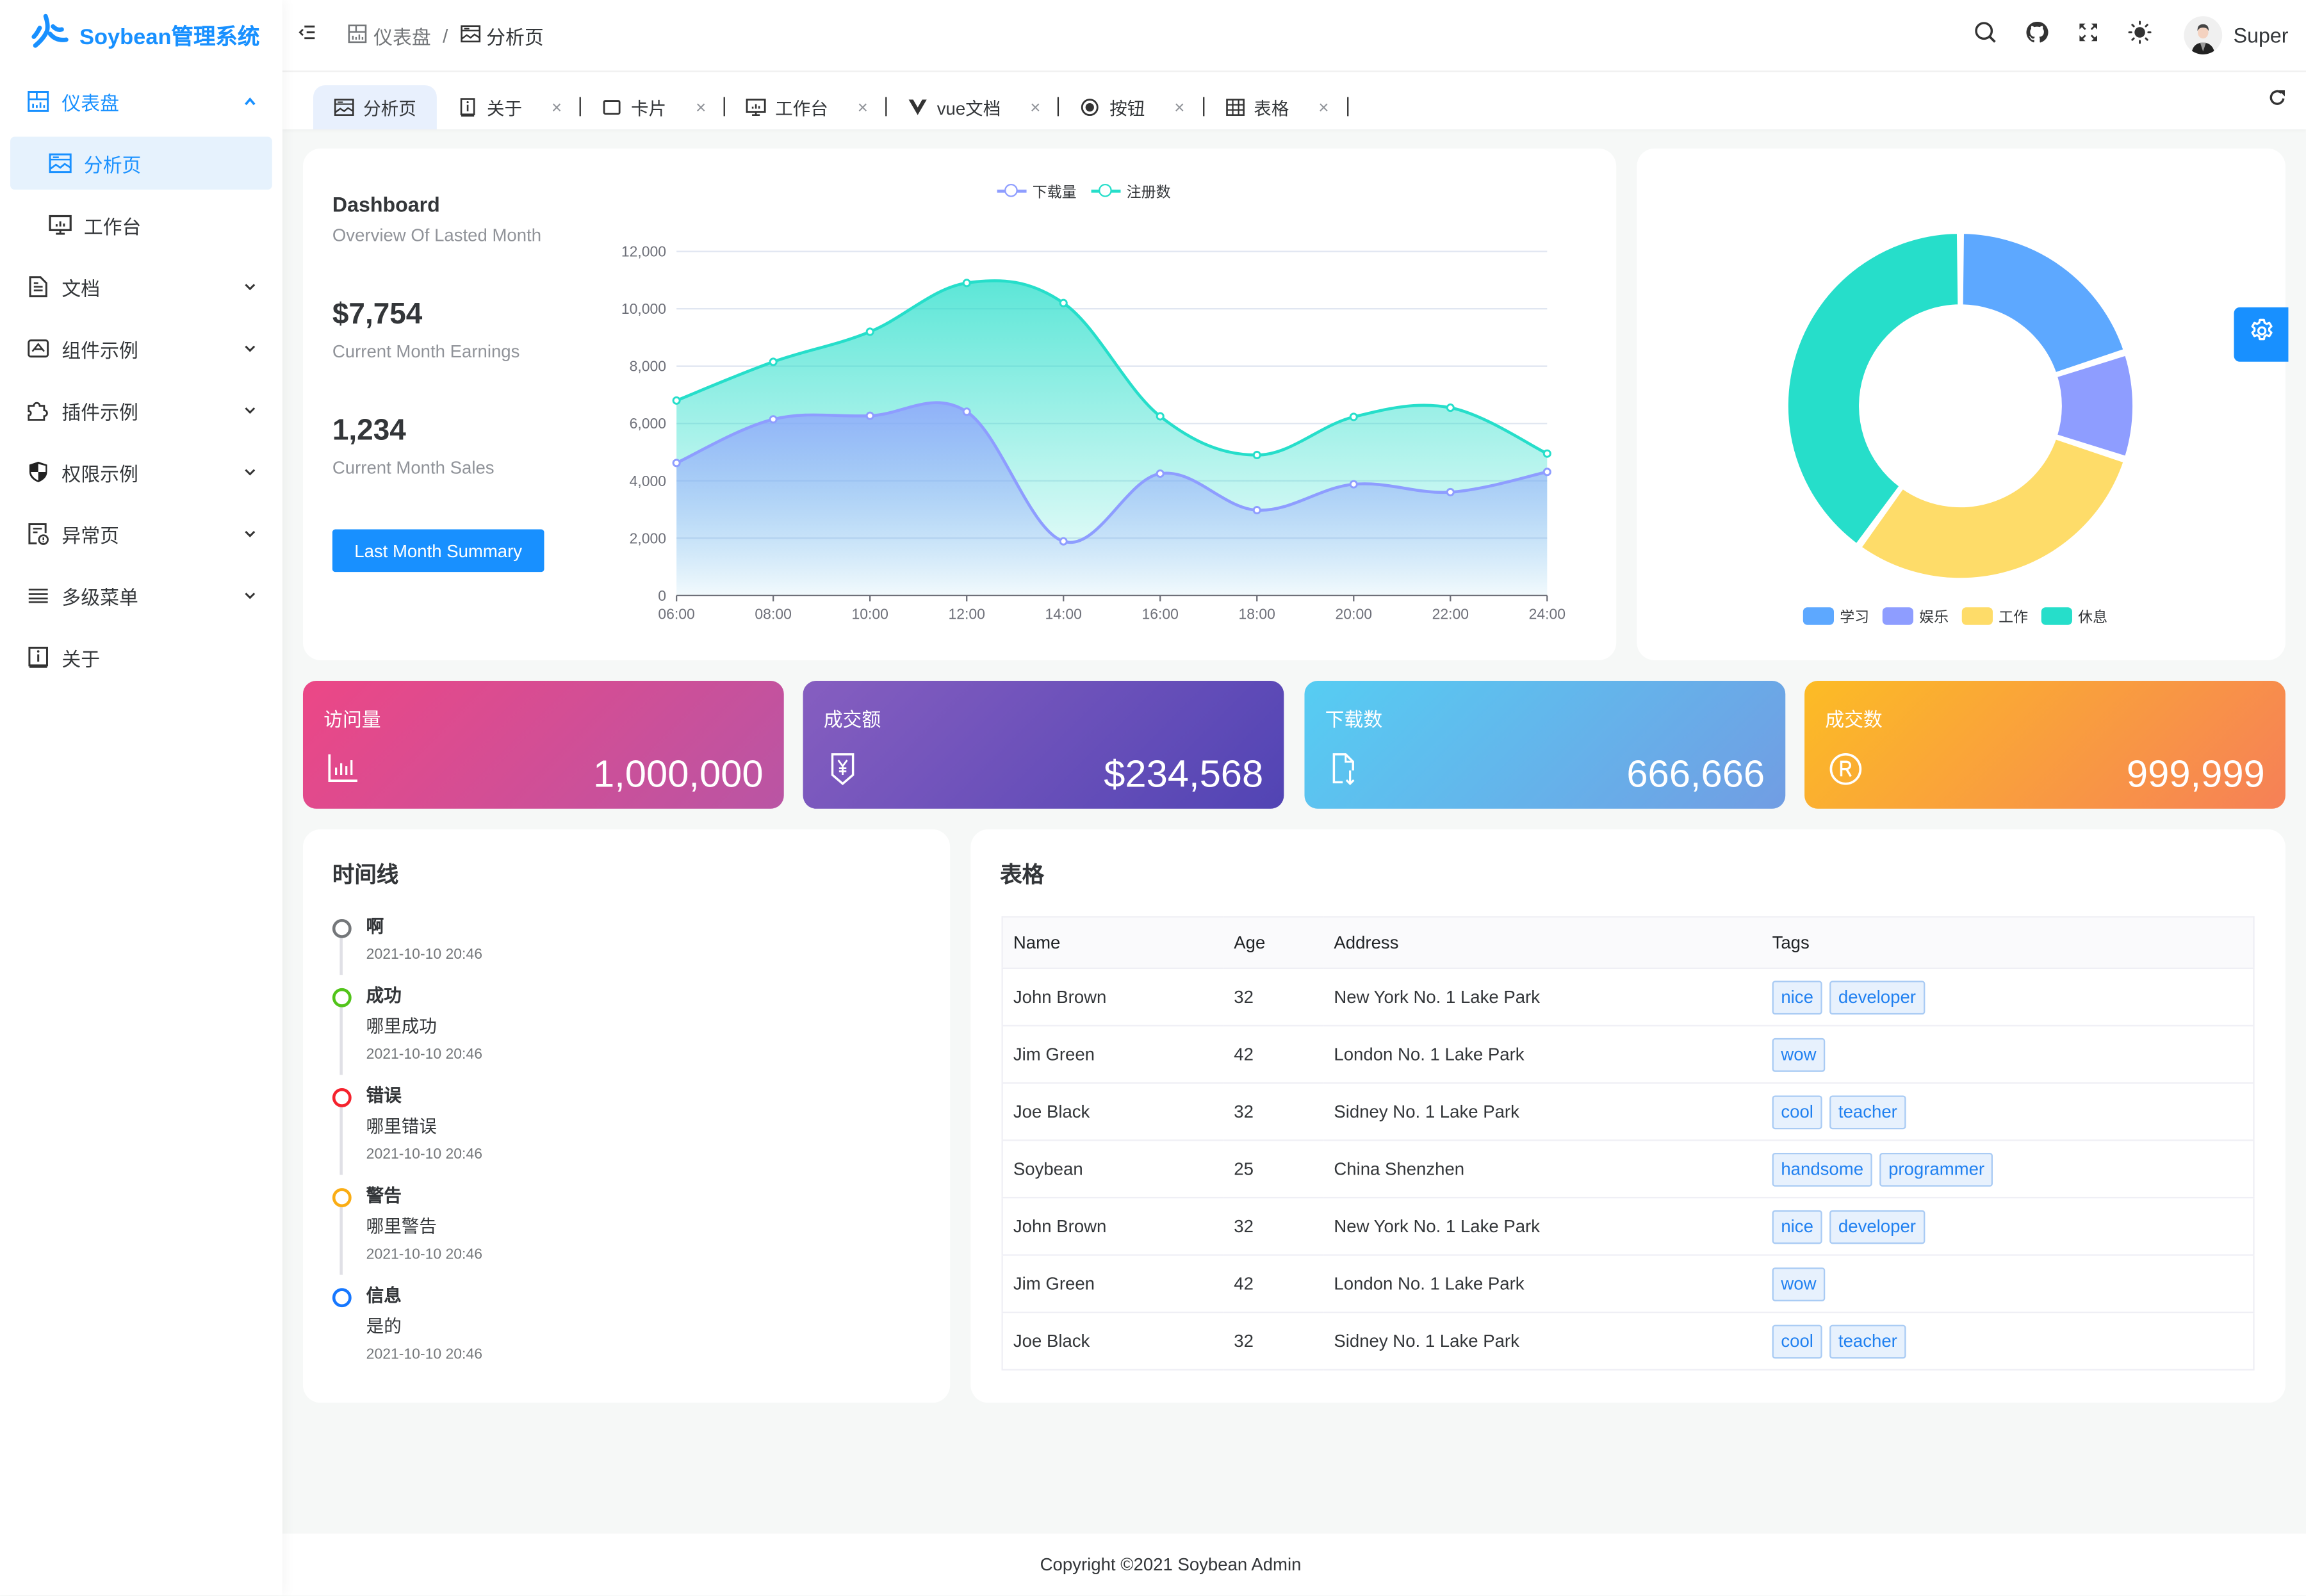 The height and width of the screenshot is (1596, 2306). I want to click on pie-legend-item: 娱乐, so click(1915, 615).